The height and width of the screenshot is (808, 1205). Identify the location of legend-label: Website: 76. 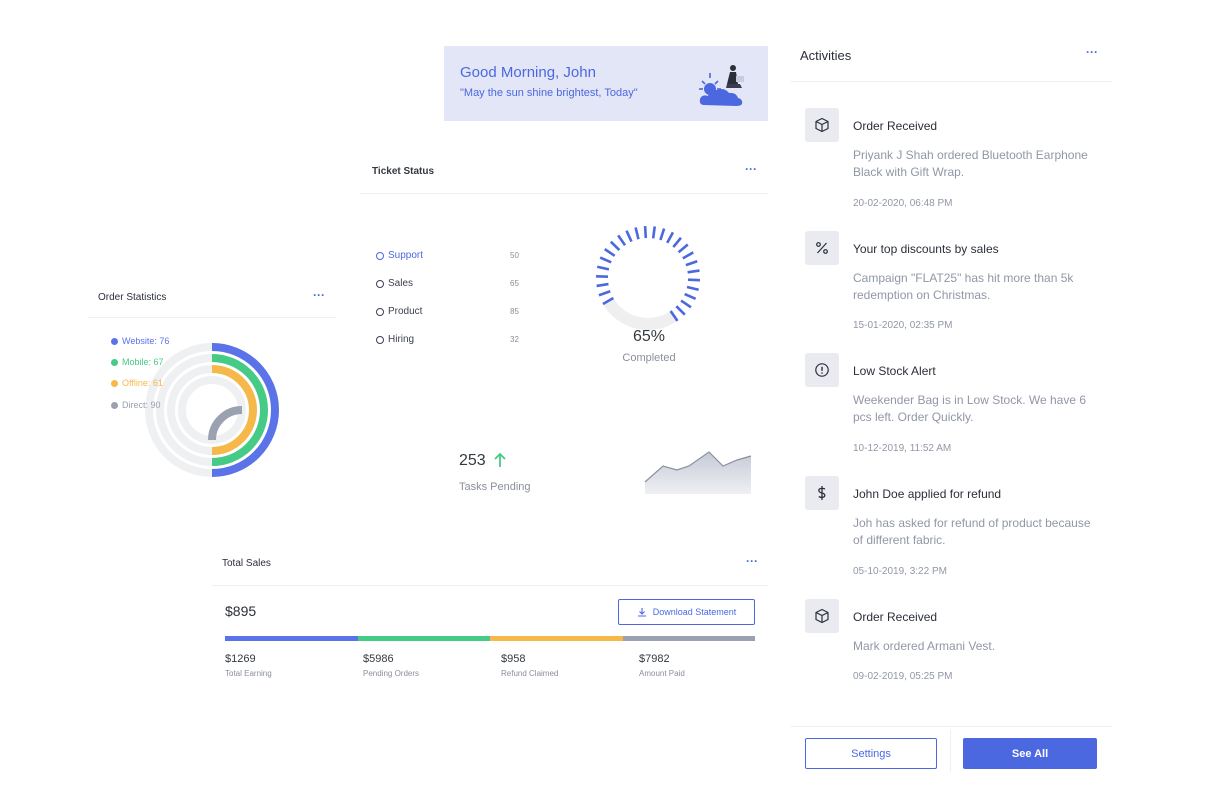
(146, 341).